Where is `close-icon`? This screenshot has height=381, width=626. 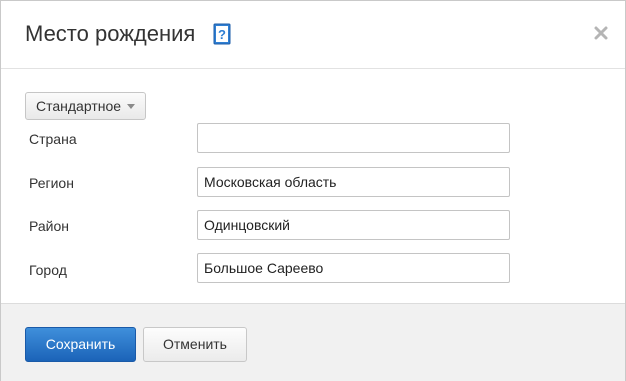
close-icon is located at coordinates (601, 33).